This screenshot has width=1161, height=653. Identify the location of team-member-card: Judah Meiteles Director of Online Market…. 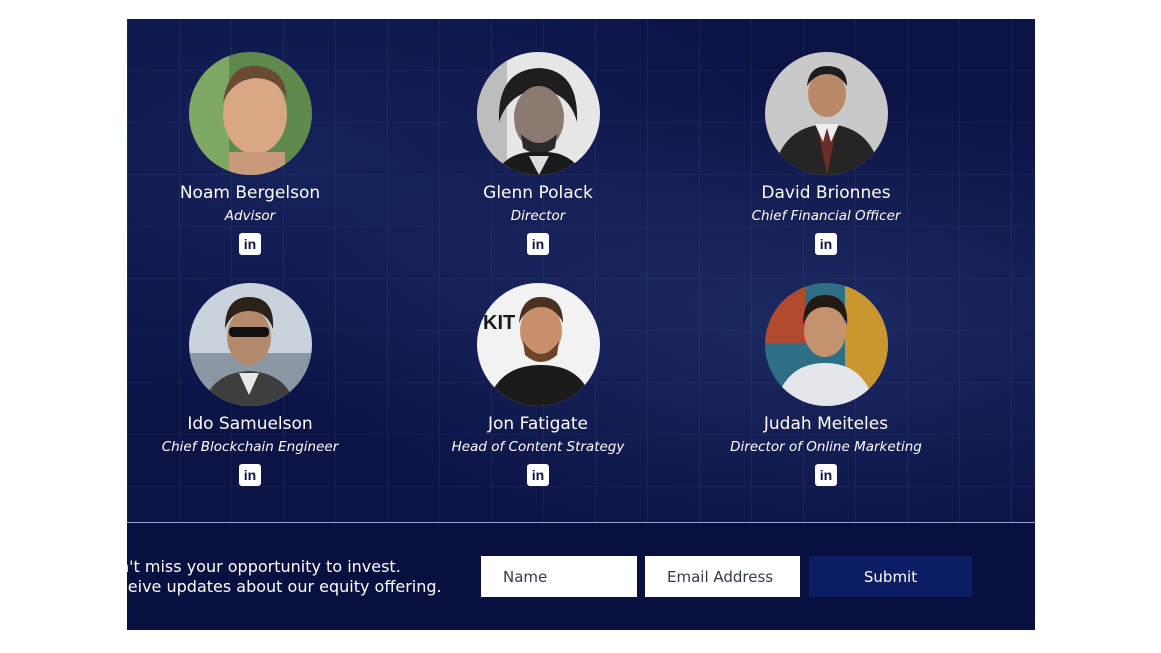
(826, 384).